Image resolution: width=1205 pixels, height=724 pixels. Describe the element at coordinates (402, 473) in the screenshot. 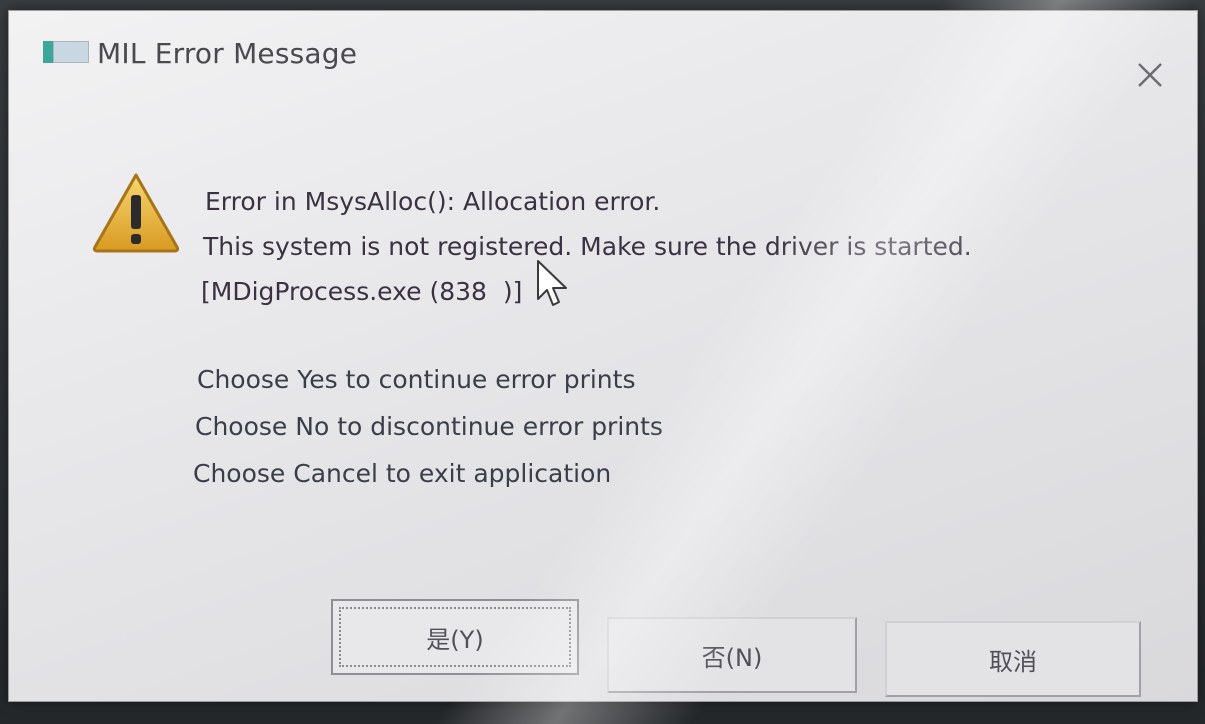

I see `choice-line: Choose Cancel to exit application` at that location.